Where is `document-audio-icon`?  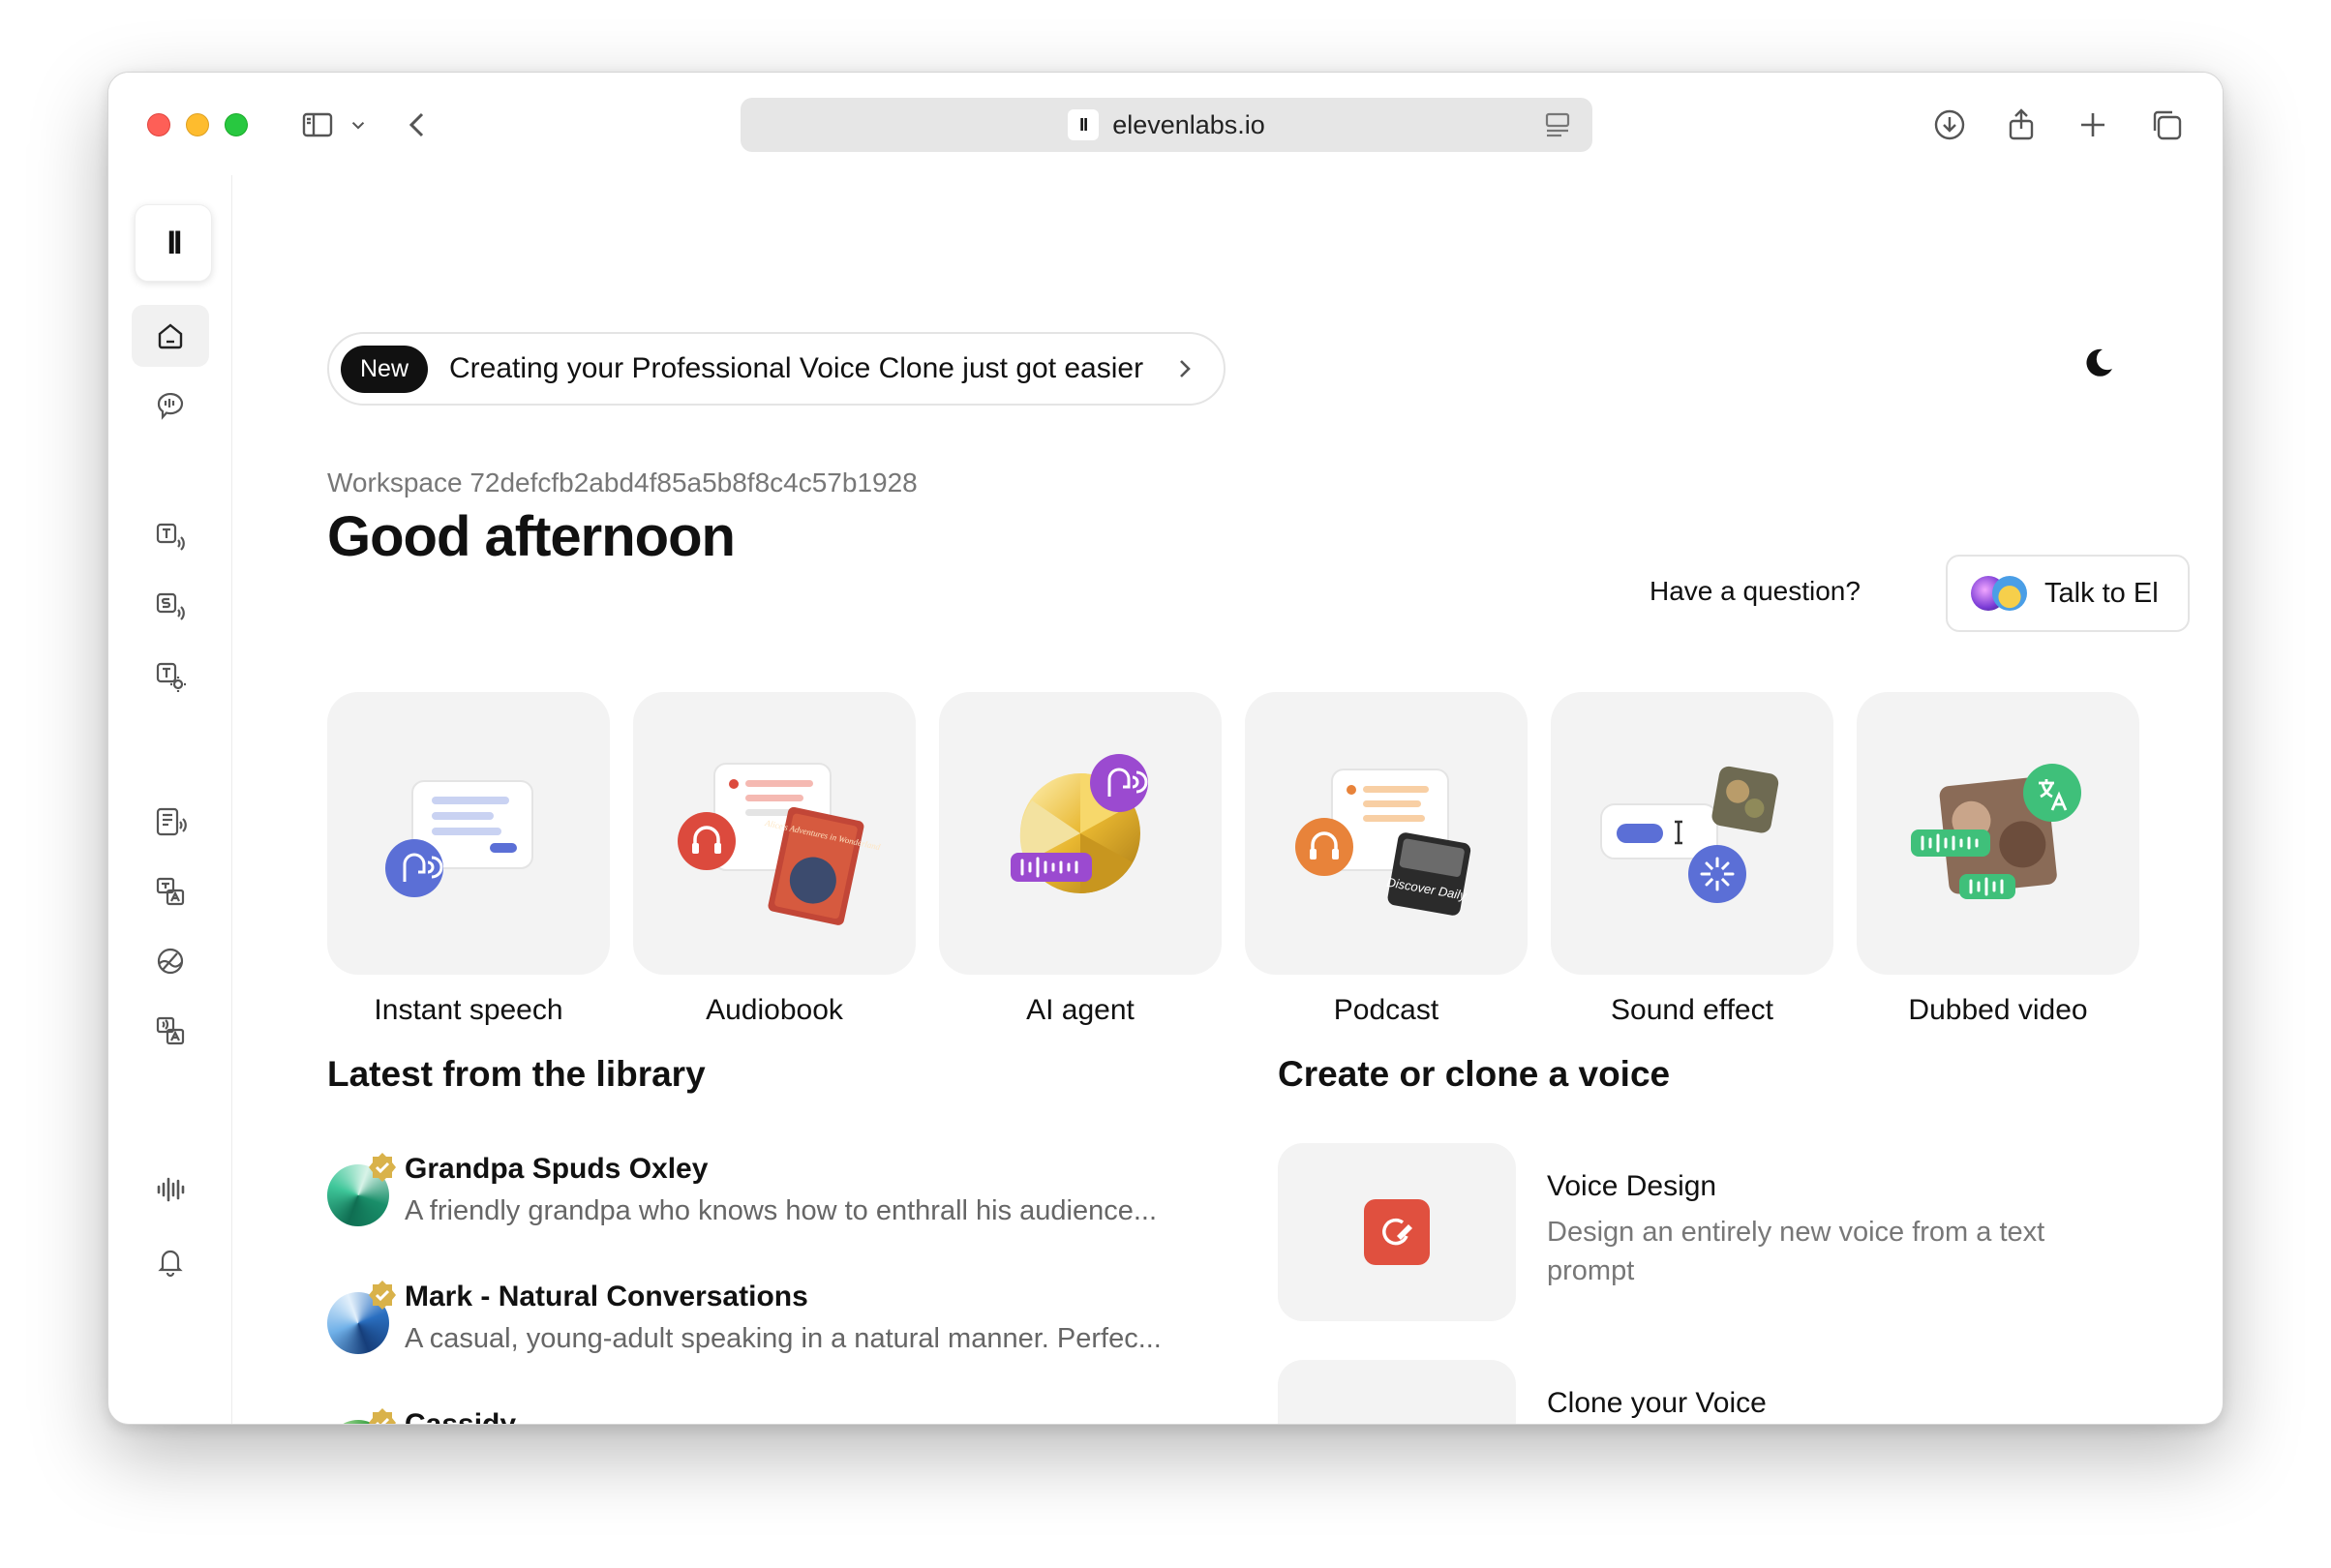
document-audio-icon is located at coordinates (172, 821).